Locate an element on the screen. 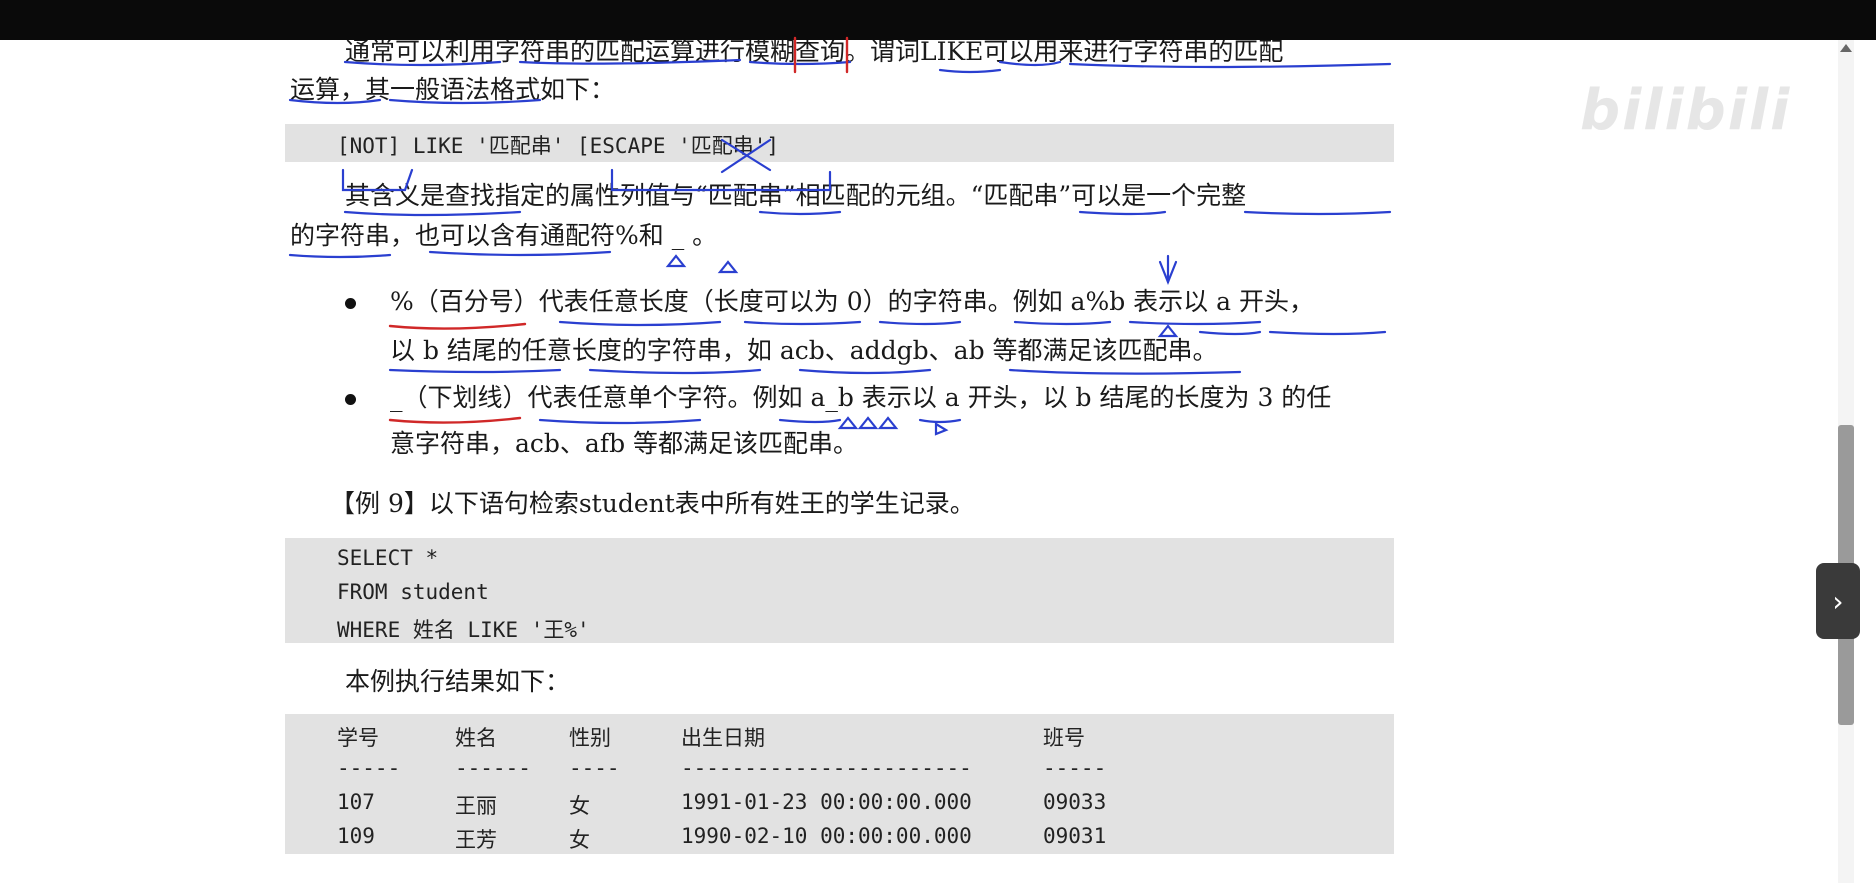 This screenshot has width=1876, height=883. chevron-right-icon: › is located at coordinates (1838, 601).